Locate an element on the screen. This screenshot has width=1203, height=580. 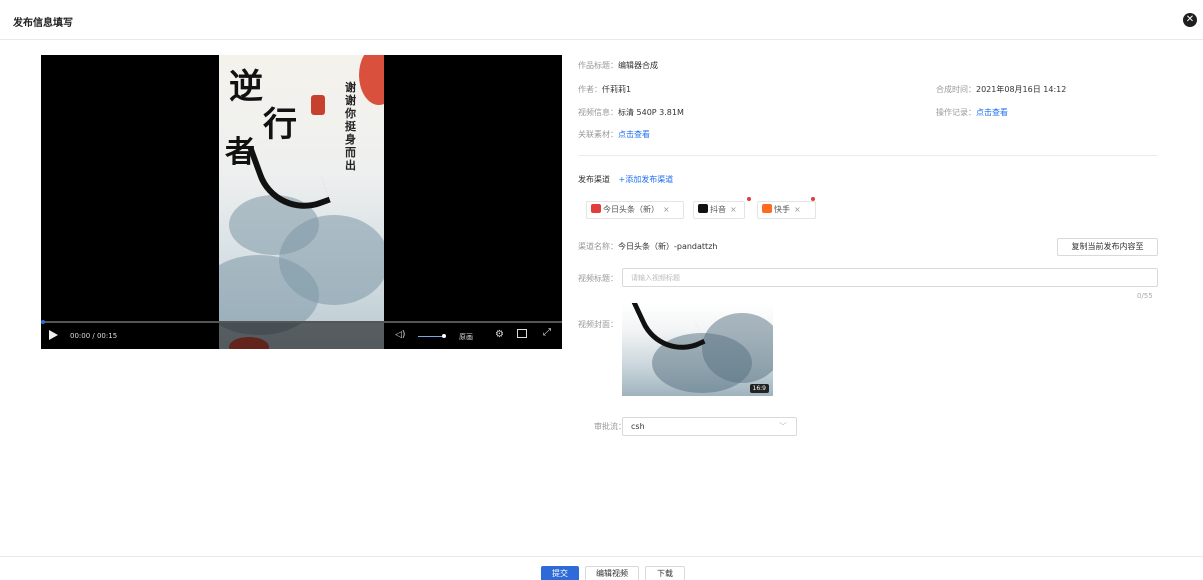
video-info: 视频信息：标清 540P 3.81M is located at coordinates (631, 112).